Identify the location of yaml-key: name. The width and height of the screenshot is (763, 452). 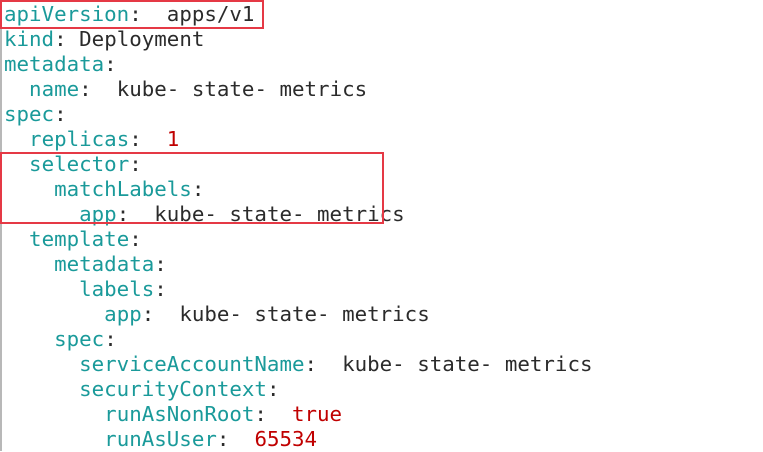
(54, 89).